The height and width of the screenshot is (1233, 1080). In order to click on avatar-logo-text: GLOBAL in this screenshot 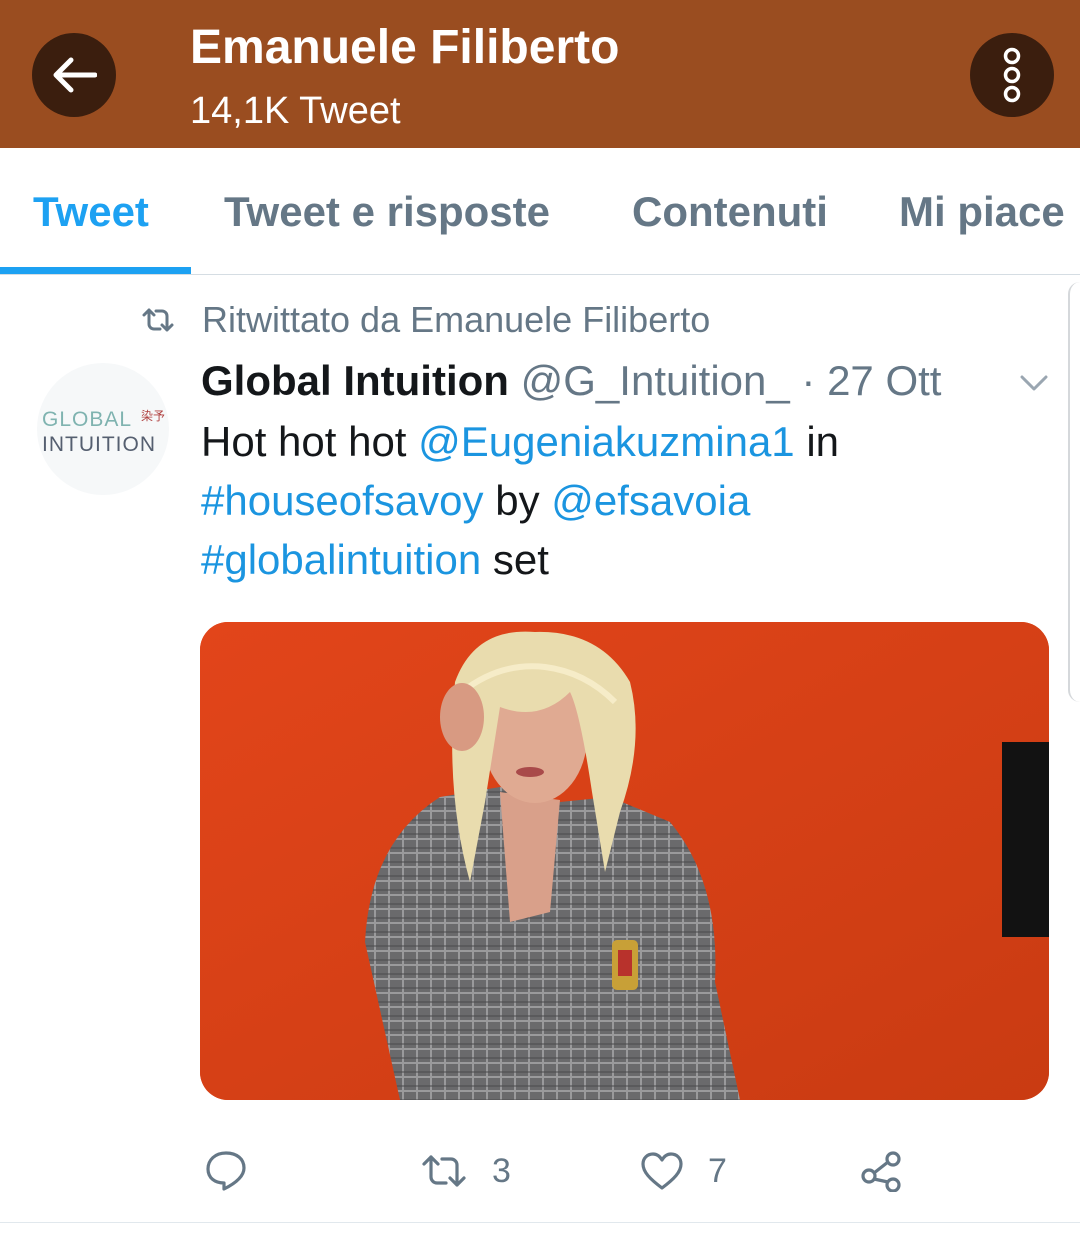, I will do `click(87, 419)`.